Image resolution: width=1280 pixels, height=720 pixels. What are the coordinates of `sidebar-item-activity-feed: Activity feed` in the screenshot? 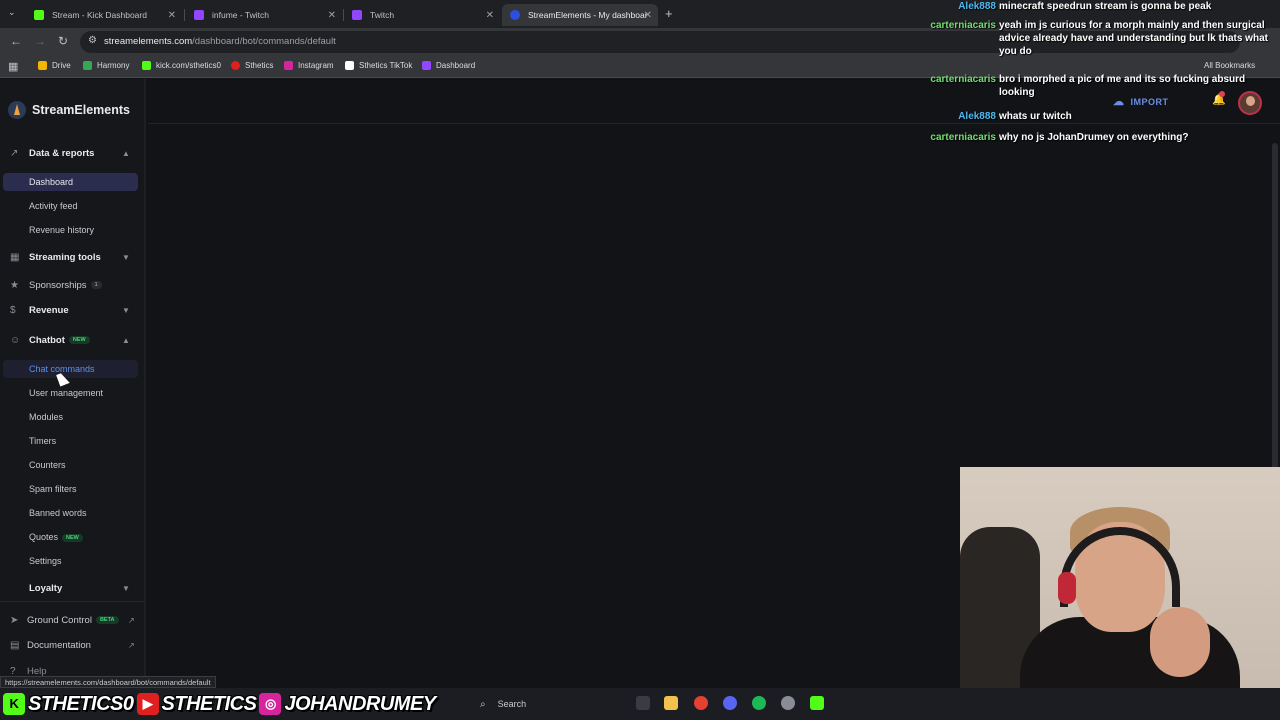 It's located at (53, 206).